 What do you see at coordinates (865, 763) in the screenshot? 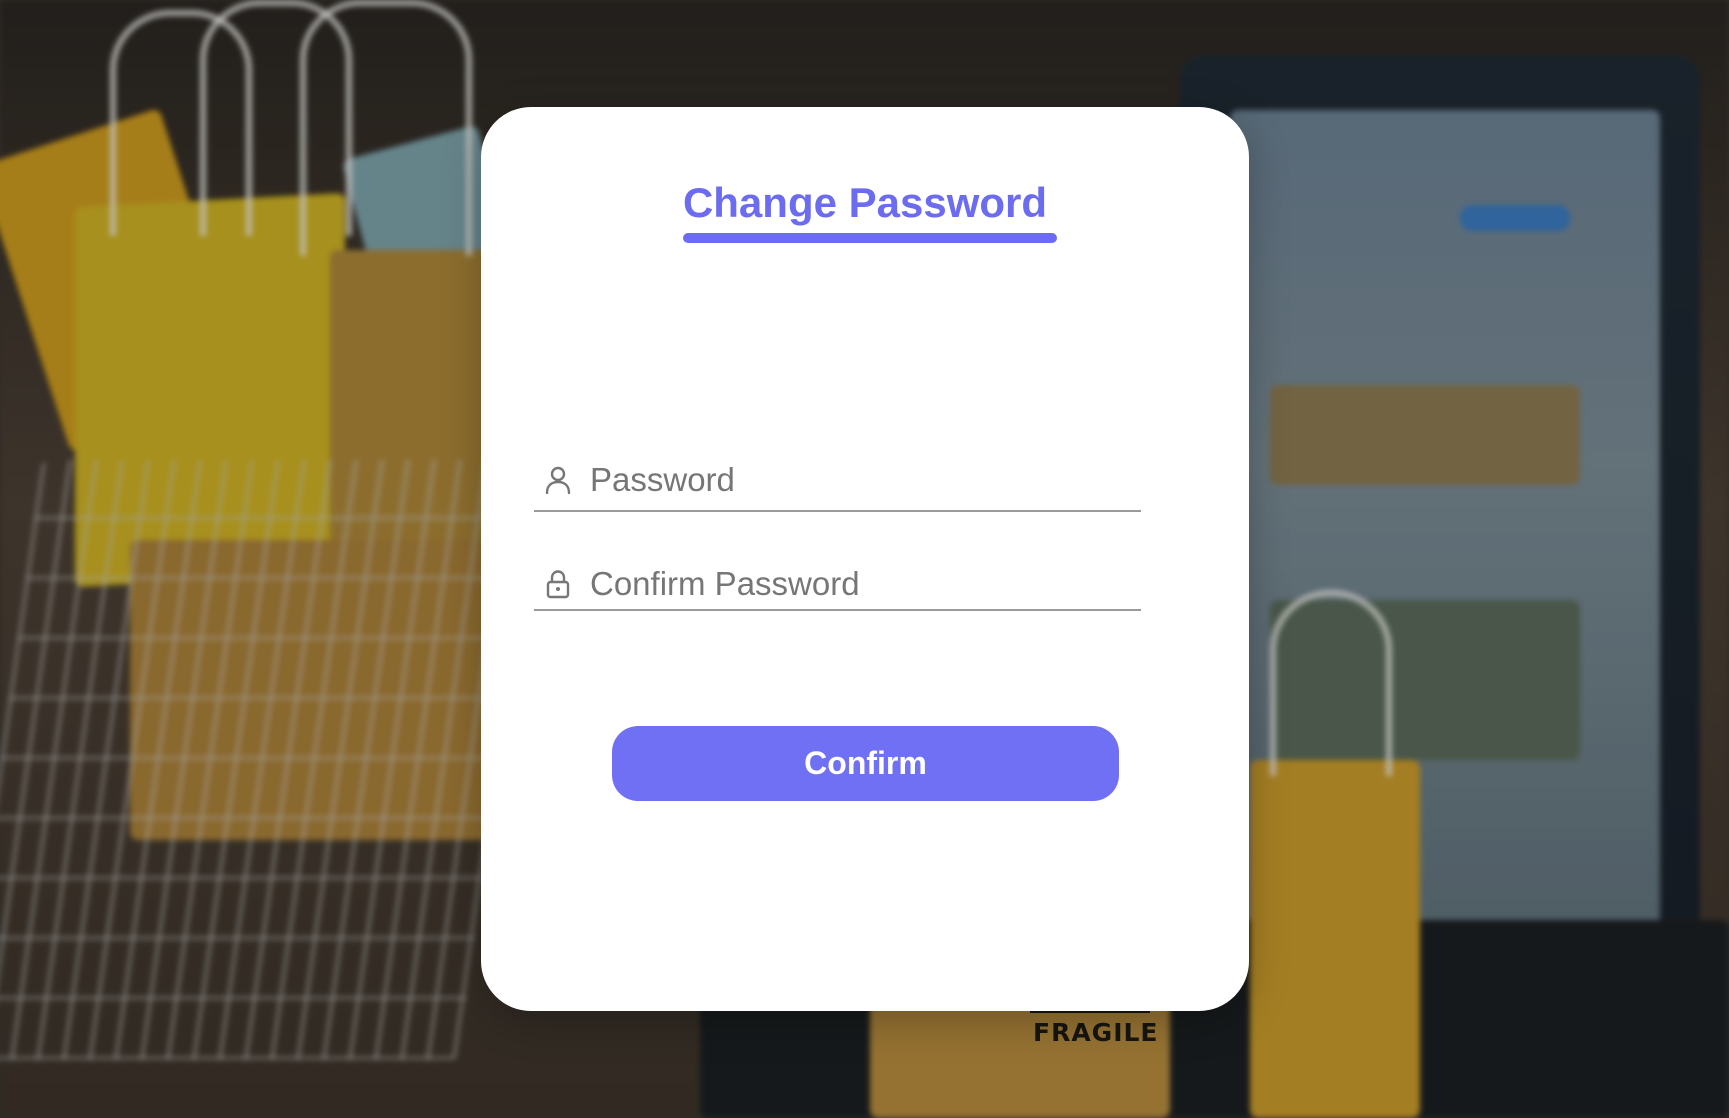
I see `confirm-button: Confirm` at bounding box center [865, 763].